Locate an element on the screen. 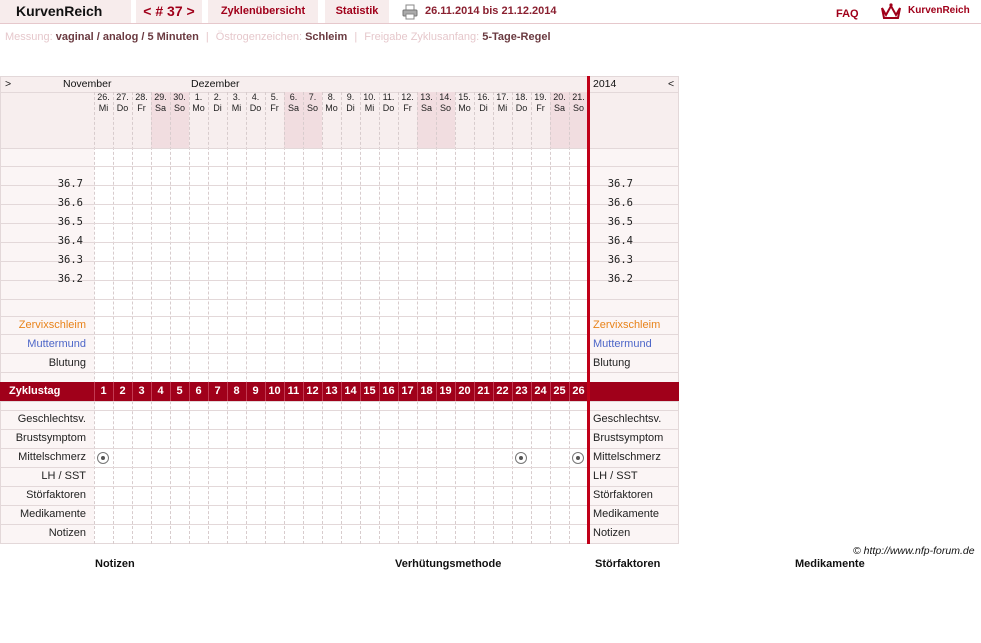 This screenshot has width=981, height=643. cycle-day-number: 8 is located at coordinates (236, 391).